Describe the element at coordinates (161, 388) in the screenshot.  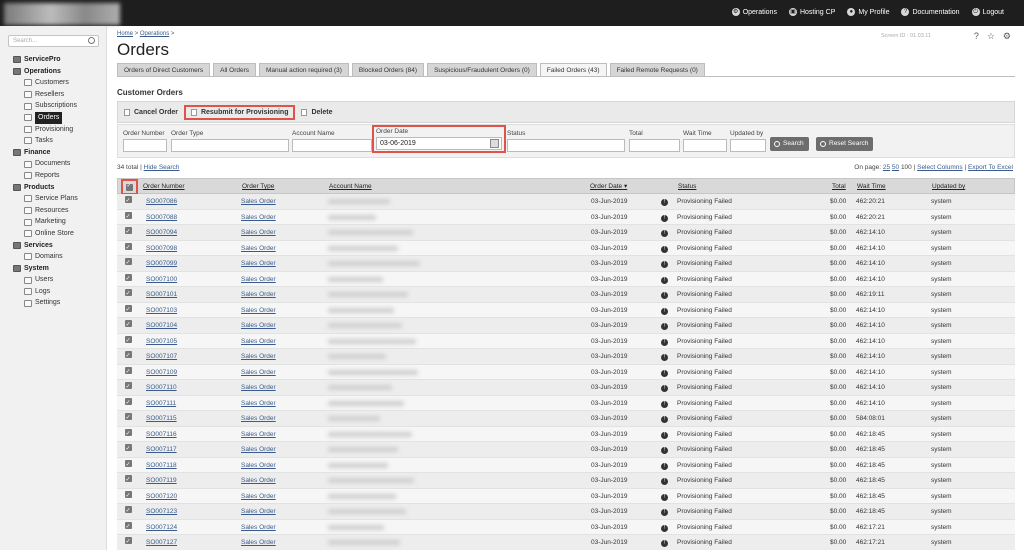
I see `order-number-link: SO007110` at that location.